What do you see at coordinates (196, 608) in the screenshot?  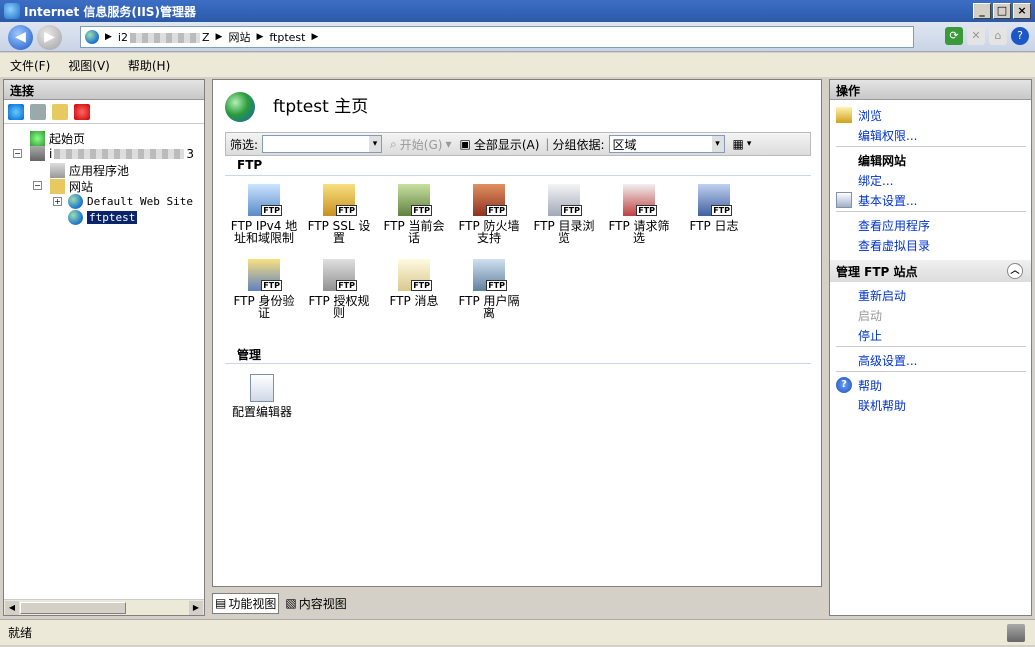 I see `scroll-right-icon: ▶` at bounding box center [196, 608].